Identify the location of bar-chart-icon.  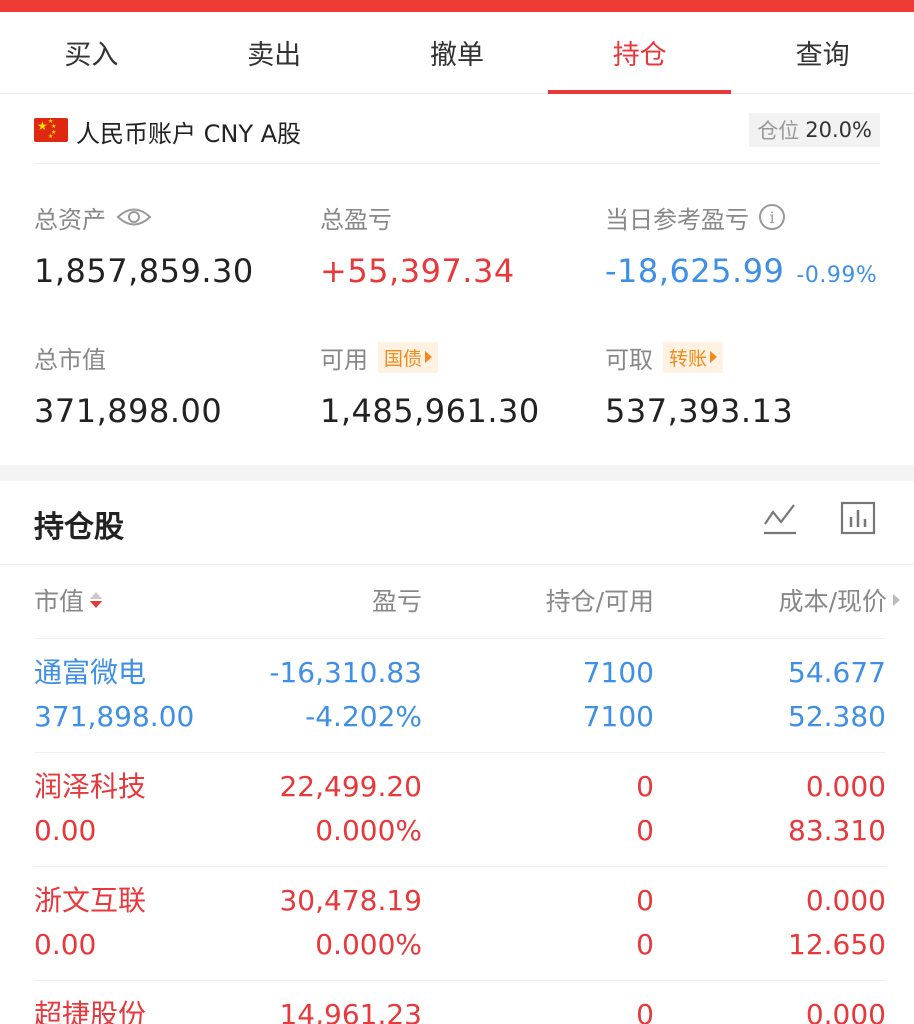
(858, 520).